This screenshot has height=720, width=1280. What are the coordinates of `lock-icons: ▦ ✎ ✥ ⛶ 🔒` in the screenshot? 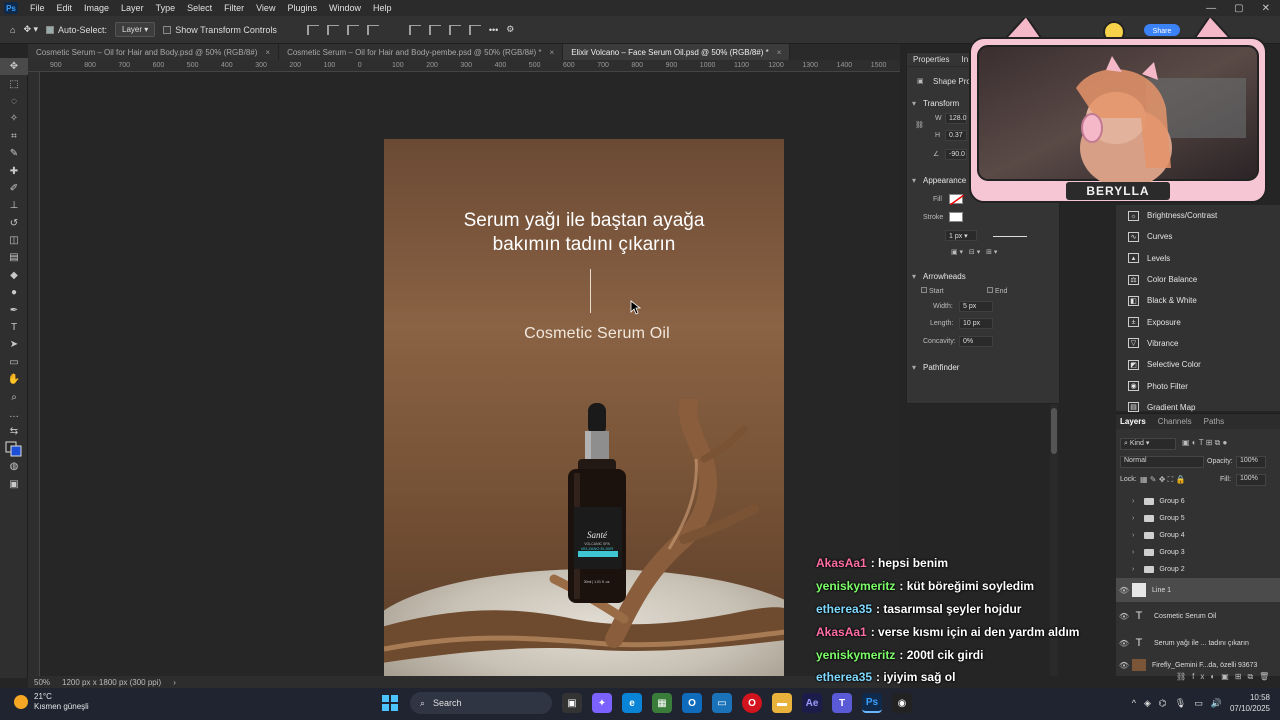 It's located at (1162, 480).